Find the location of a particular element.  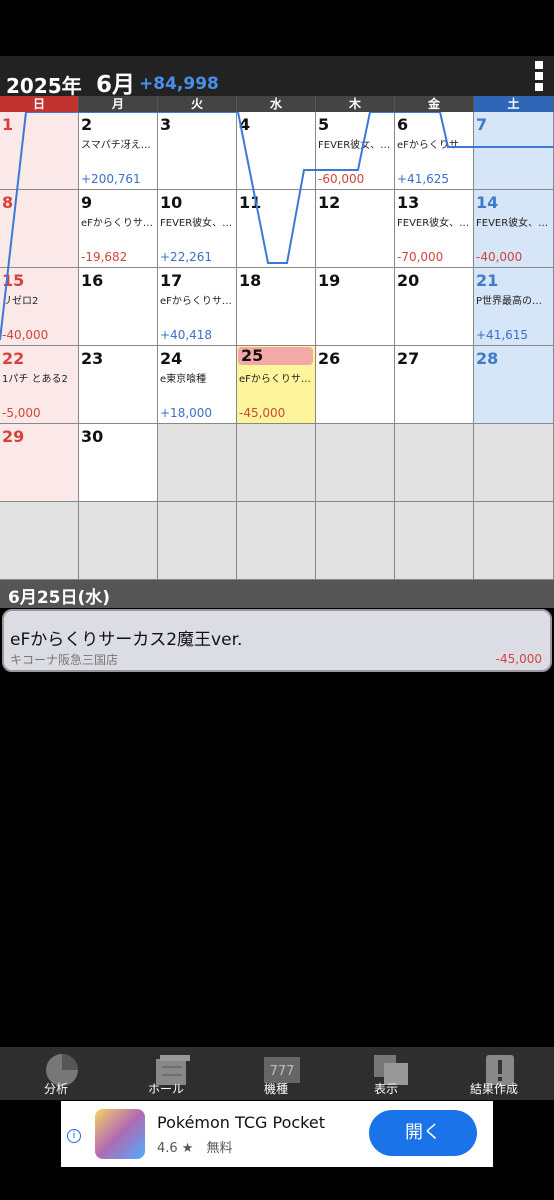

calendar-day-18: 18 is located at coordinates (276, 307).